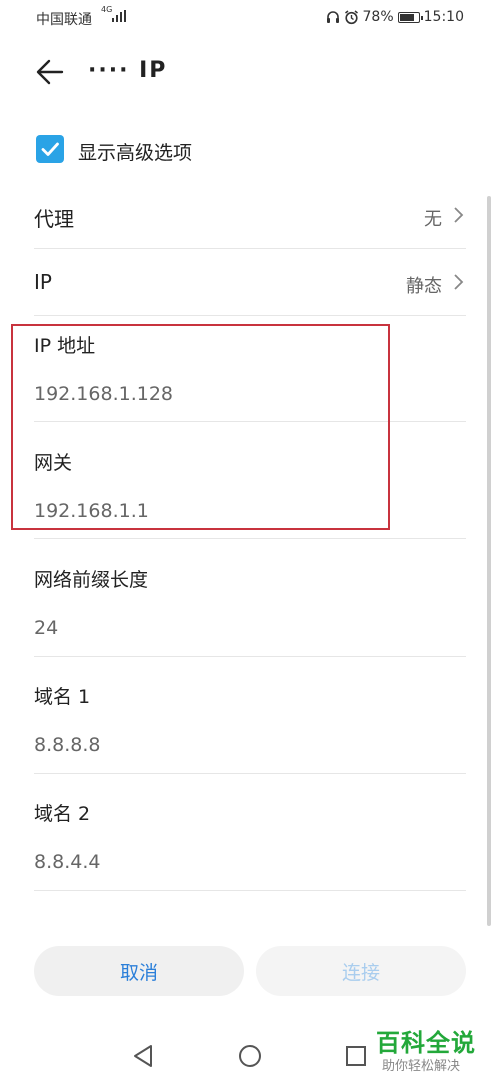  Describe the element at coordinates (54, 219) in the screenshot. I see `proxy-label: 代理` at that location.